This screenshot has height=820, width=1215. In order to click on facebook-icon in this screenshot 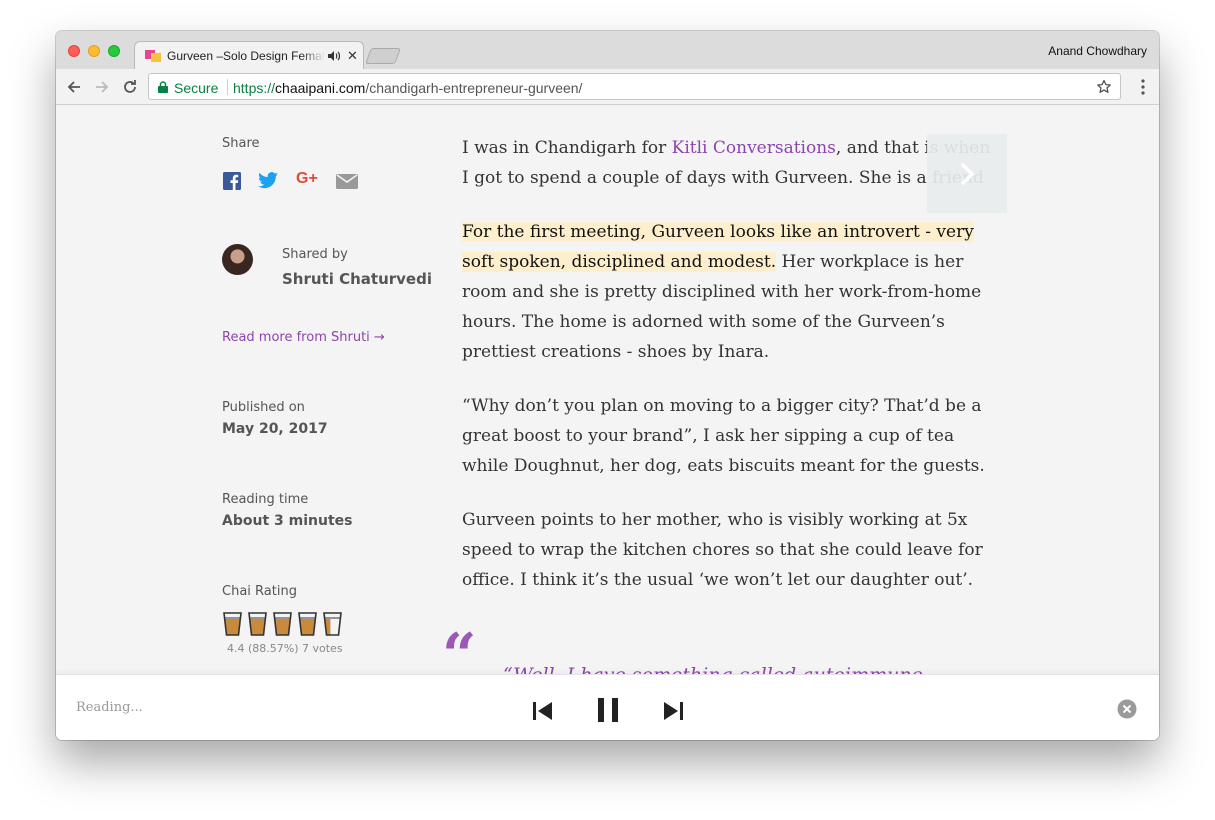, I will do `click(232, 181)`.